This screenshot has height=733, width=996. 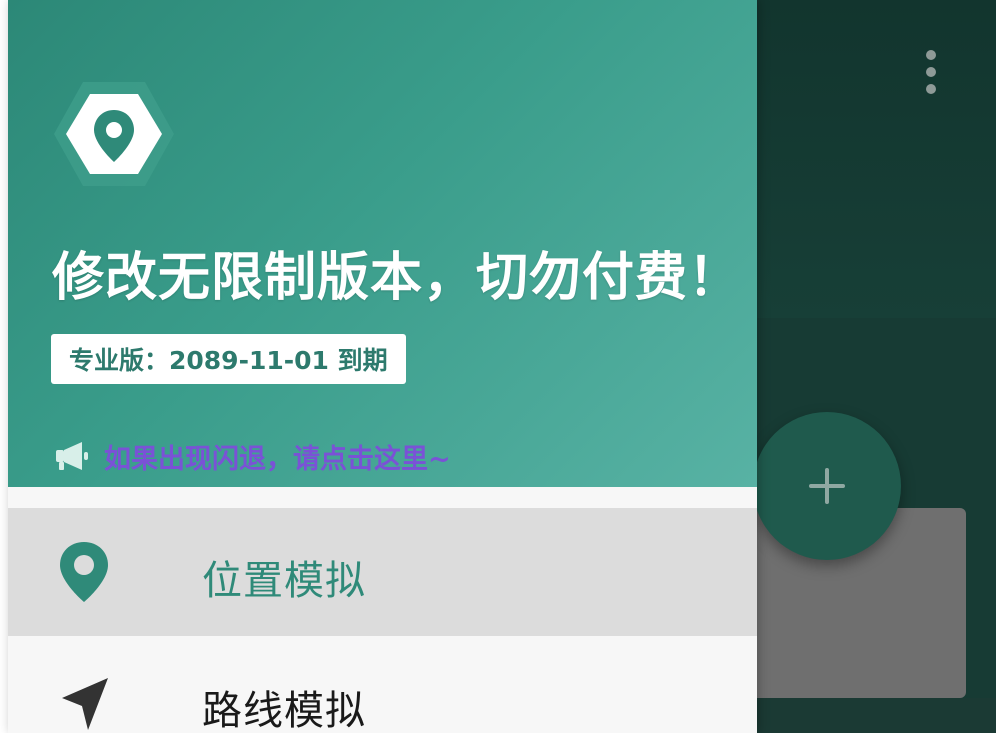 What do you see at coordinates (931, 72) in the screenshot?
I see `overflow-menu-icon` at bounding box center [931, 72].